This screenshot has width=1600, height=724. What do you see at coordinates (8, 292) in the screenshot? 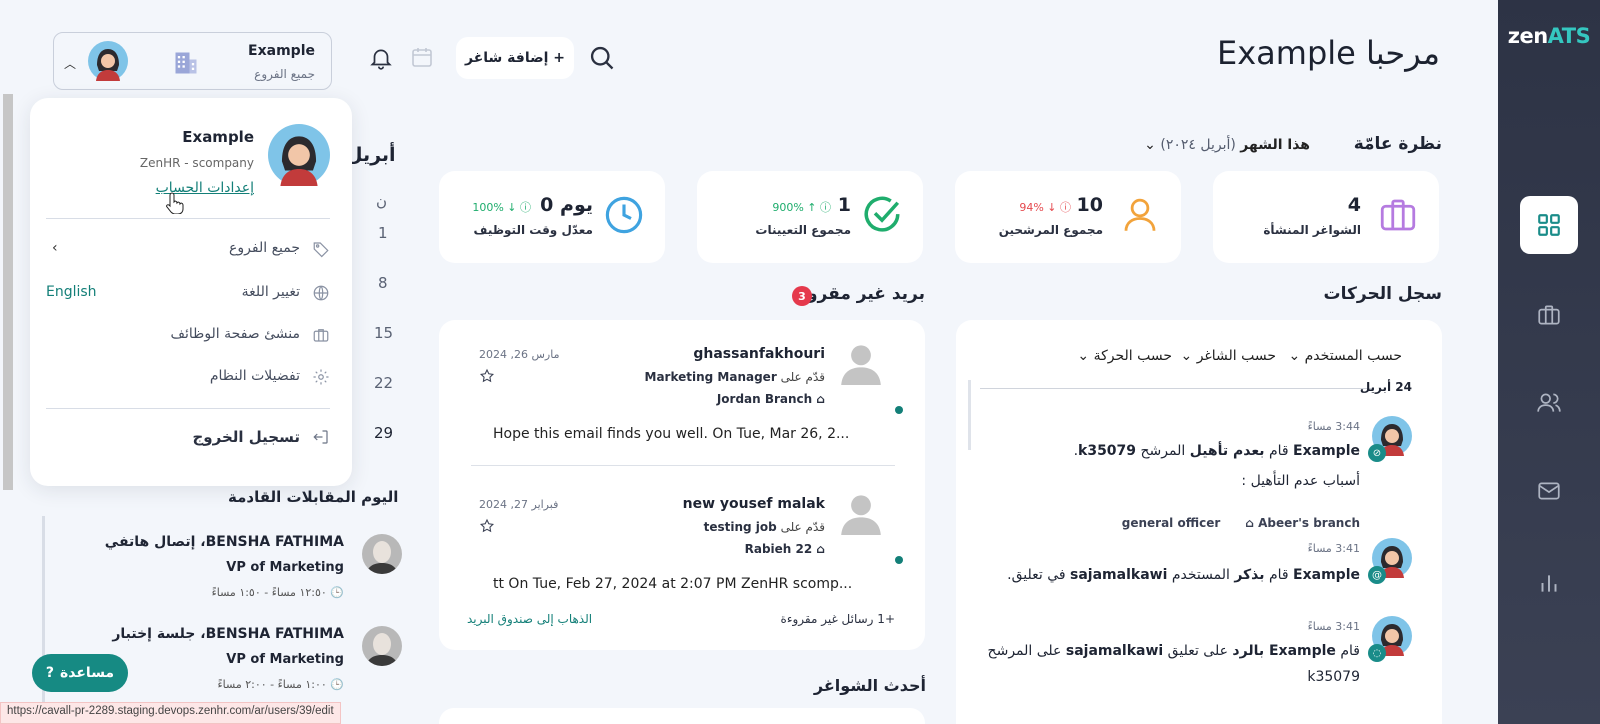
I see `scrollbar` at bounding box center [8, 292].